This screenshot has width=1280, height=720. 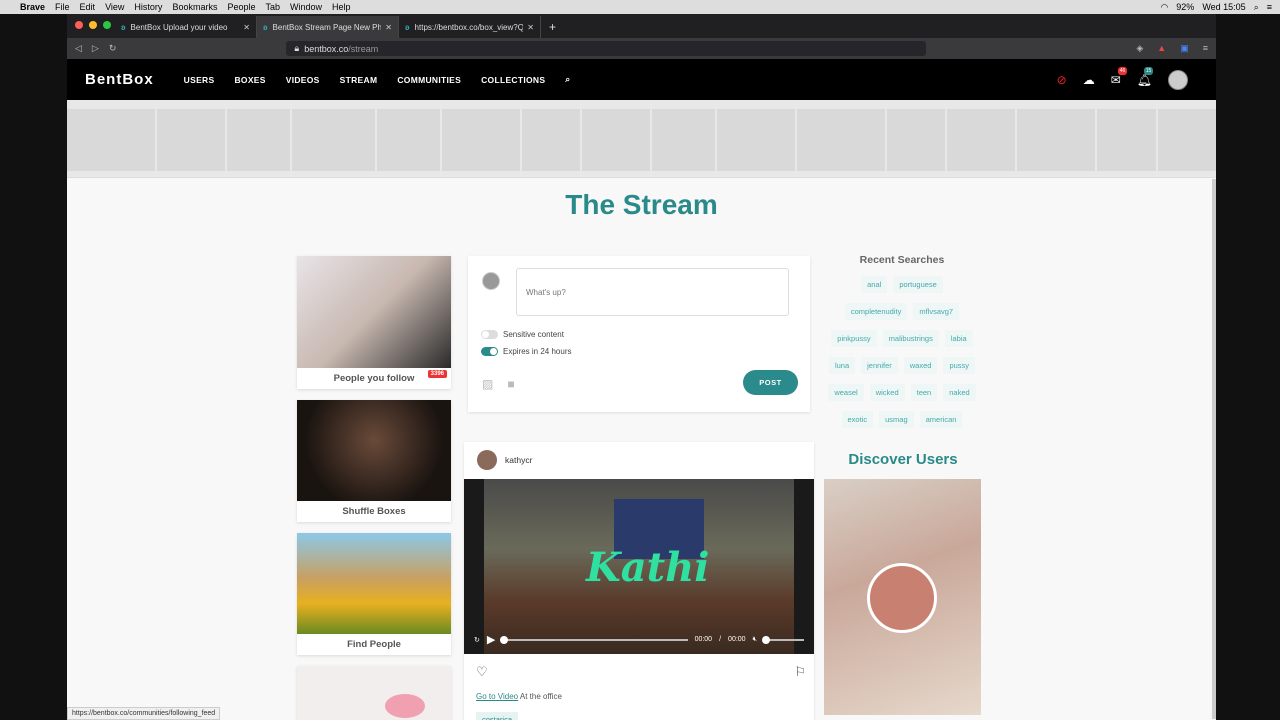 What do you see at coordinates (113, 48) in the screenshot?
I see `reload-icon: ↻` at bounding box center [113, 48].